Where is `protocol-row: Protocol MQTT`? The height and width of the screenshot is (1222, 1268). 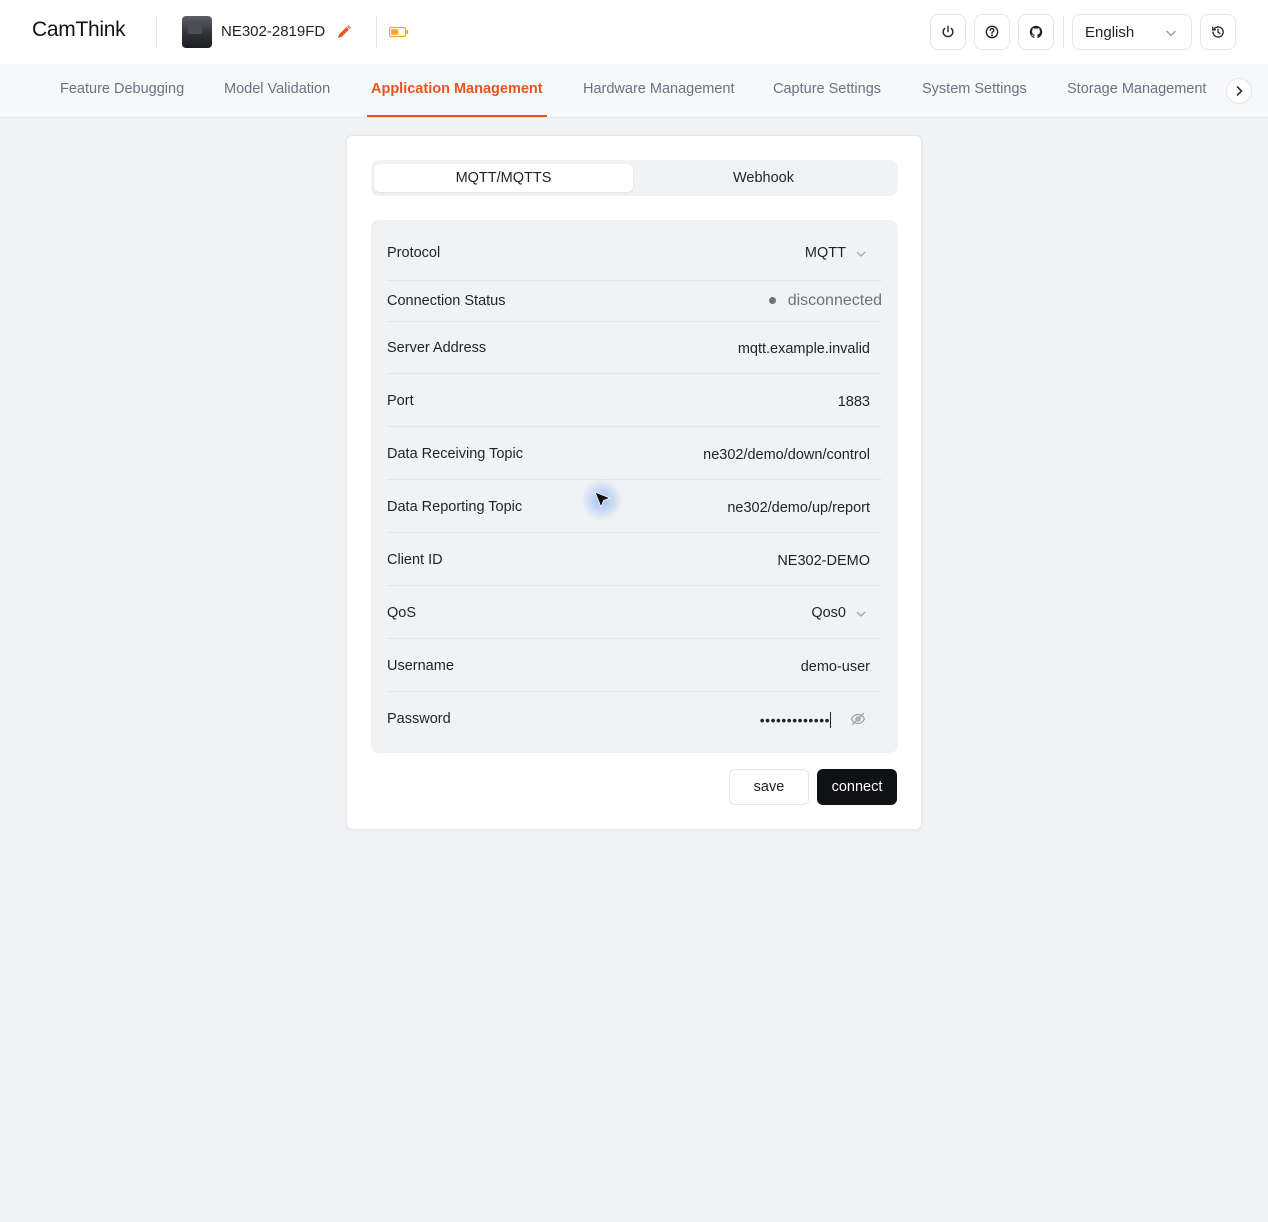 protocol-row: Protocol MQTT is located at coordinates (634, 250).